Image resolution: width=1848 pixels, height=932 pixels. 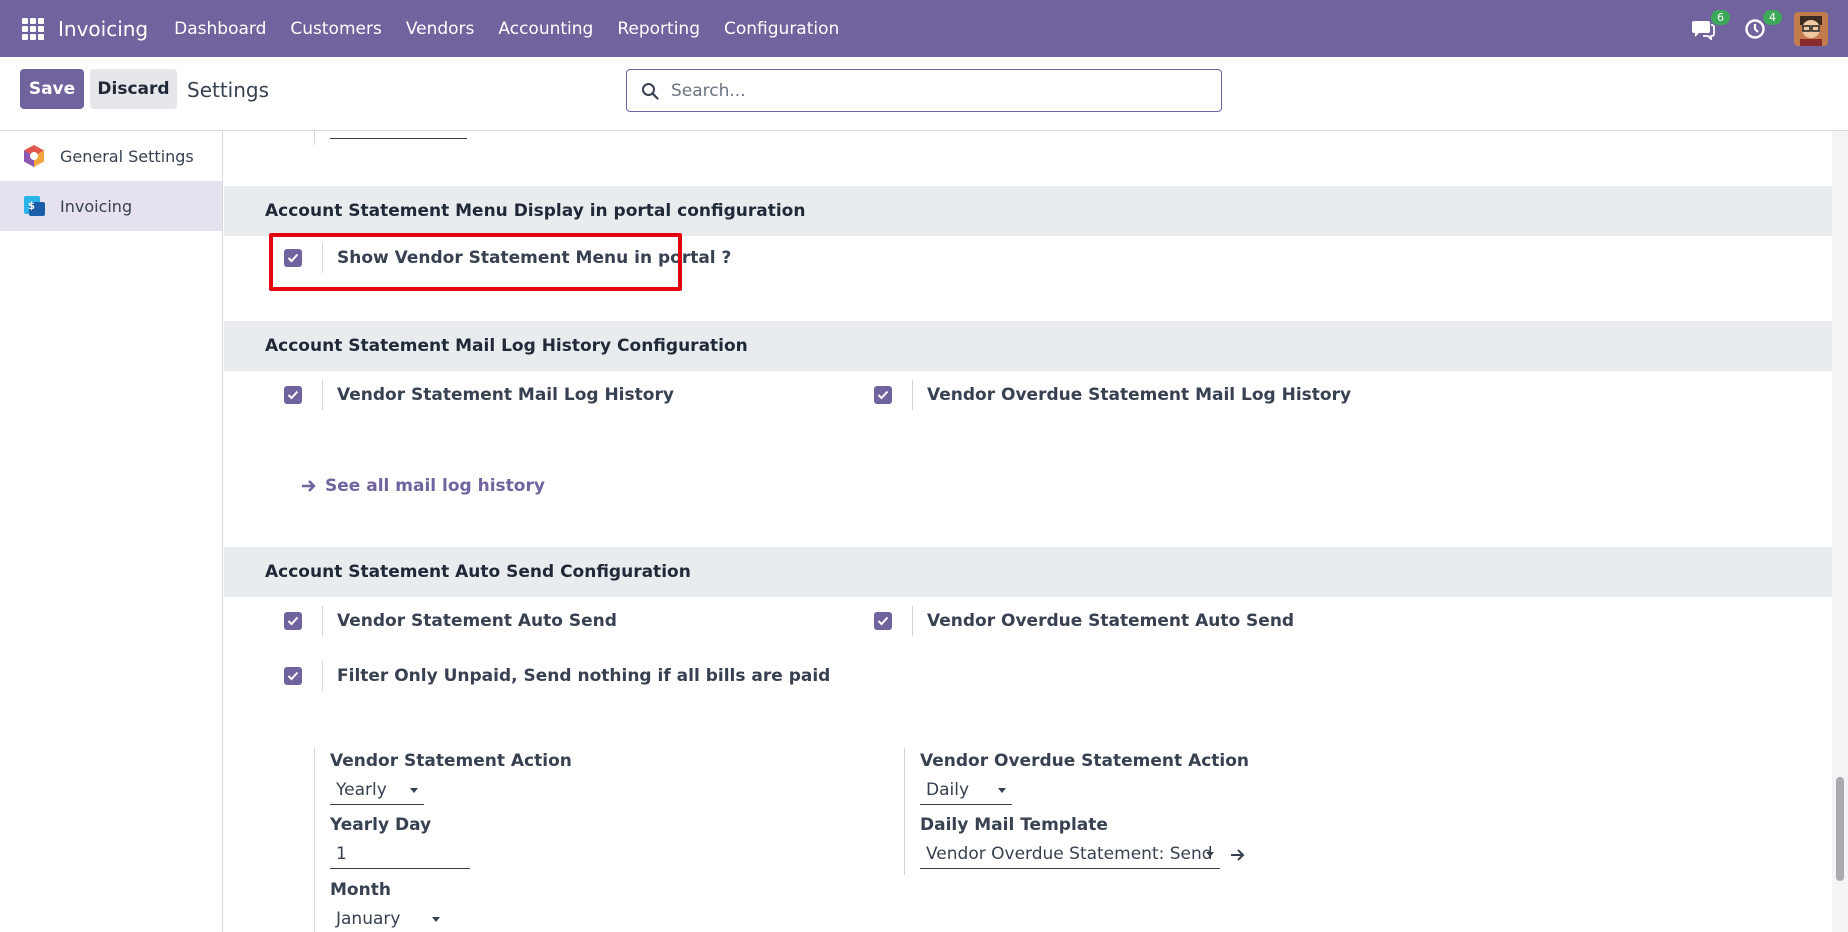 I want to click on yearly-day-value: 1, so click(x=341, y=853).